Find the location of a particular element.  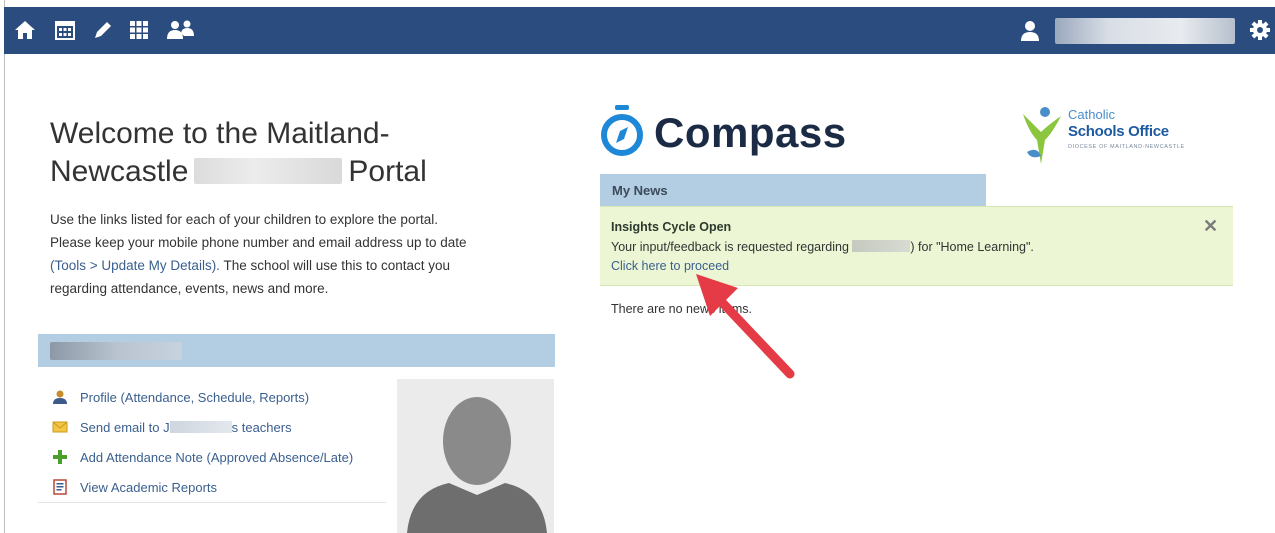

page-title: Welcome to the Maitland- Newcastle Portal is located at coordinates (260, 153).